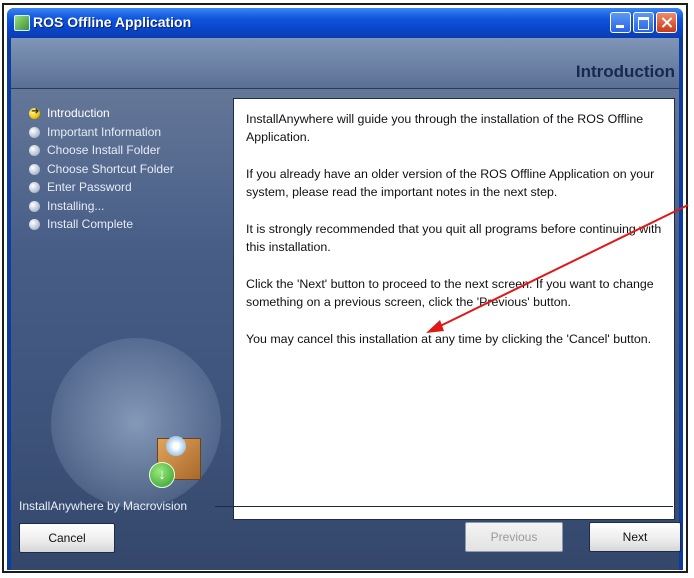 The image size is (694, 578). Describe the element at coordinates (345, 23) in the screenshot. I see `title-bar: ROS Offline Application` at that location.